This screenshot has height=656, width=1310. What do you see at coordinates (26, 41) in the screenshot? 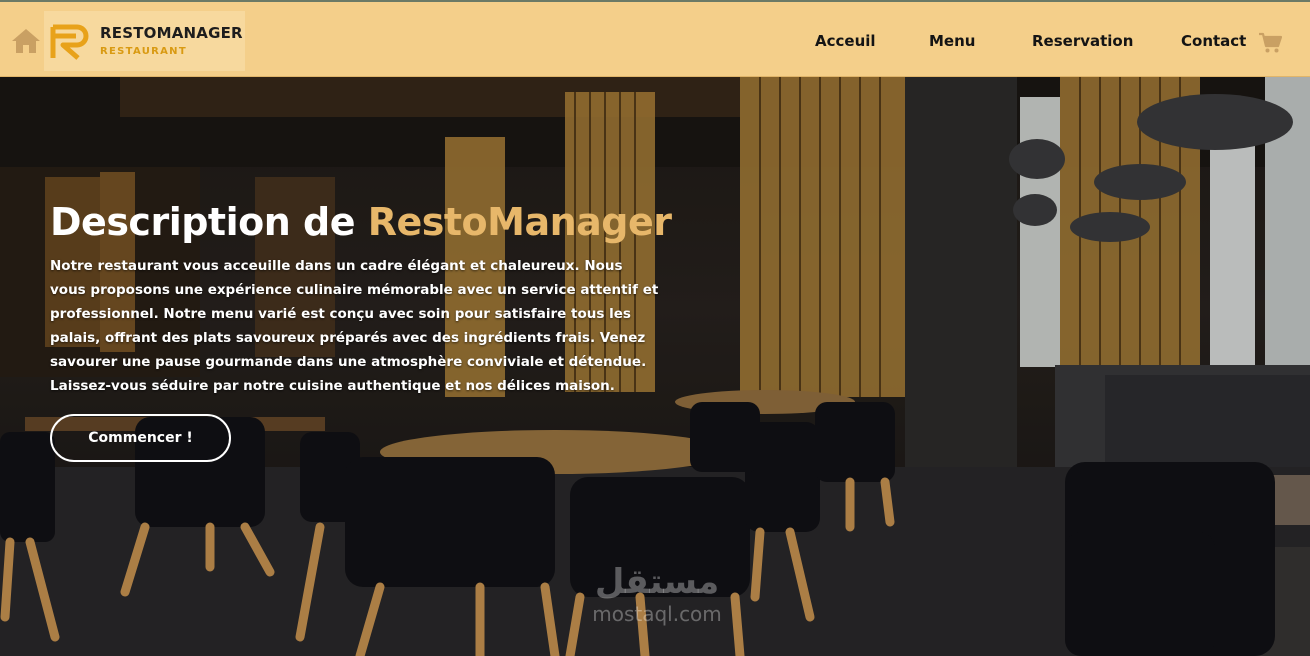
I see `home-icon` at bounding box center [26, 41].